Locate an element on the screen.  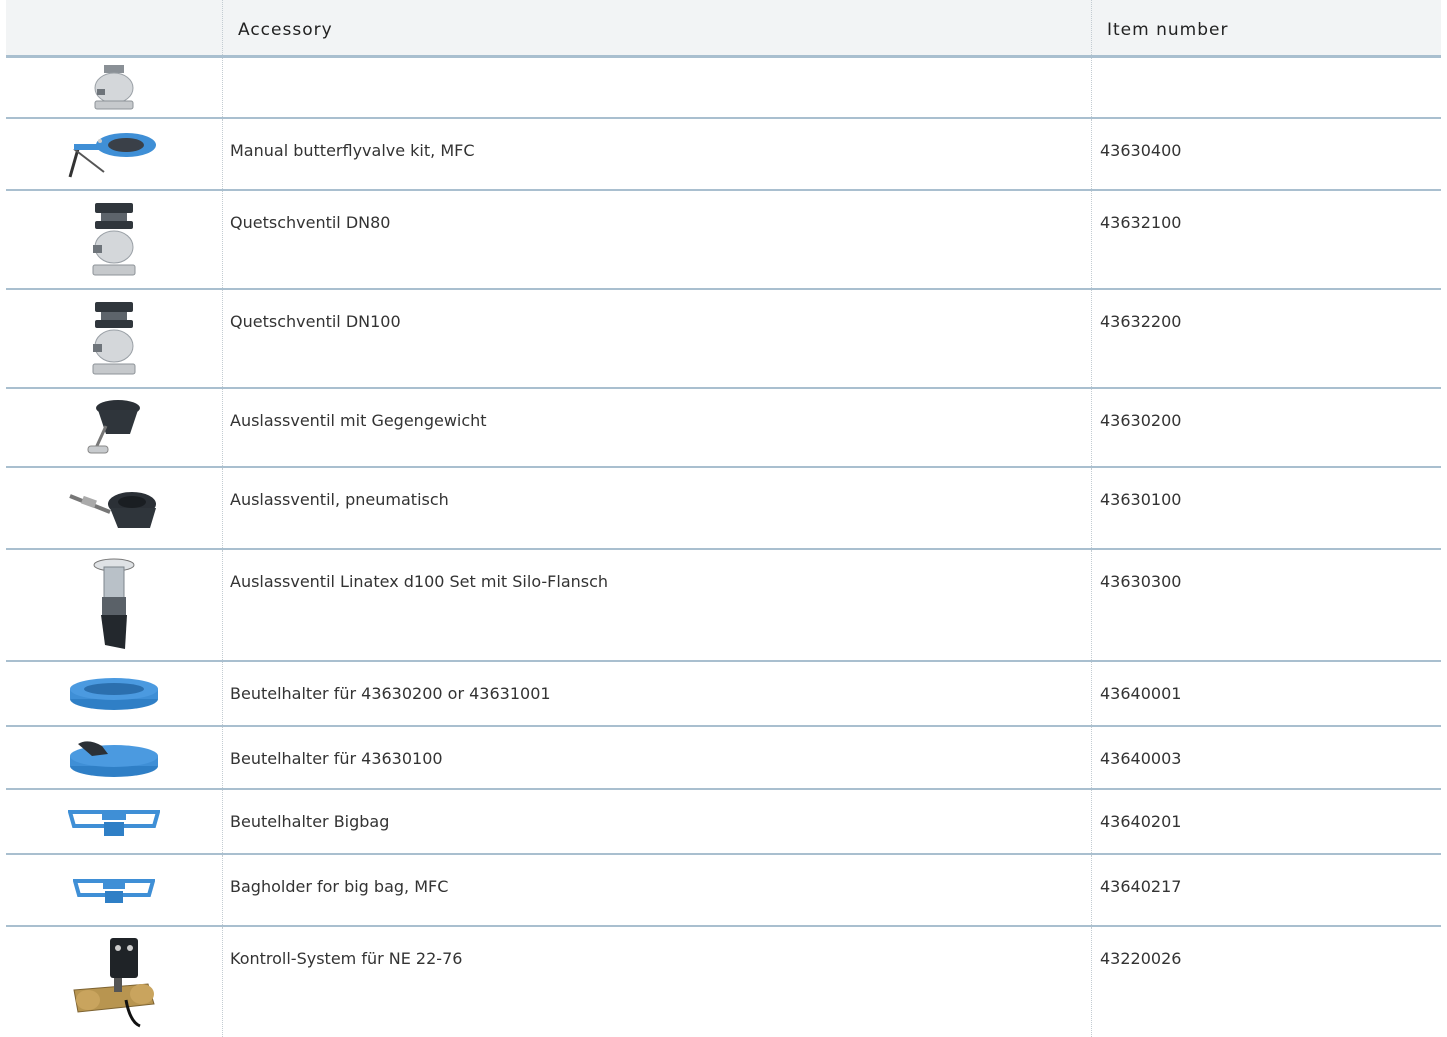
item-number: 43640003 is located at coordinates (1141, 758).